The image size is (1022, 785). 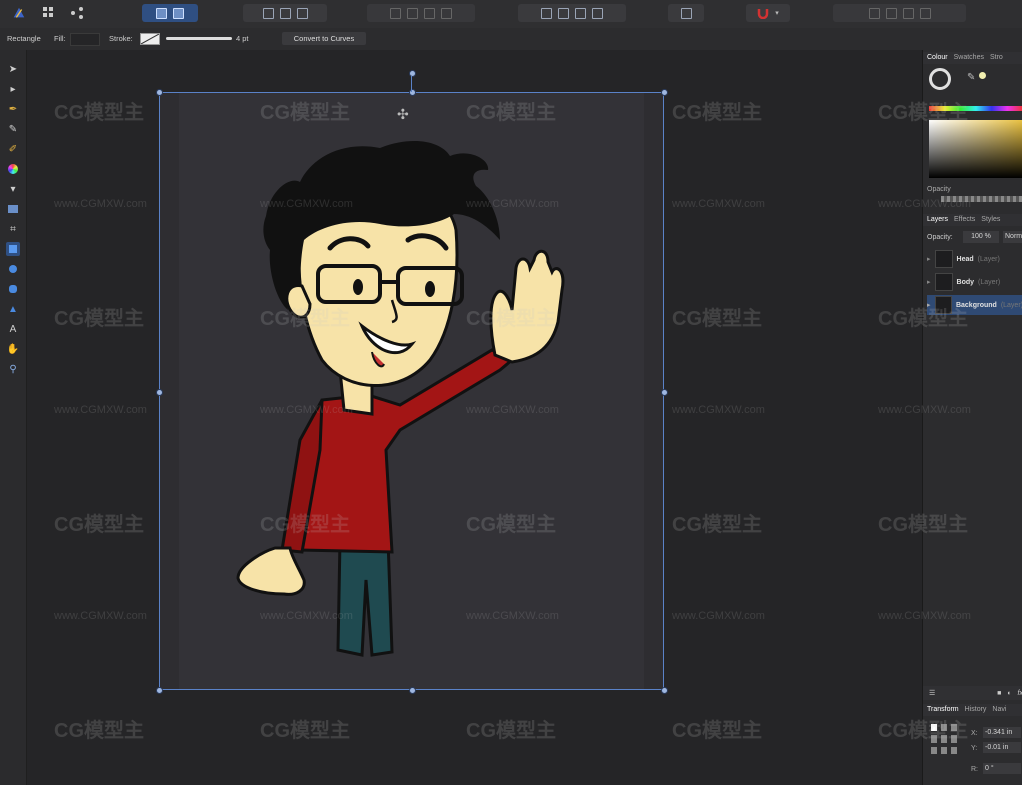 I want to click on rectangle-tool-icon, so click(x=13, y=249).